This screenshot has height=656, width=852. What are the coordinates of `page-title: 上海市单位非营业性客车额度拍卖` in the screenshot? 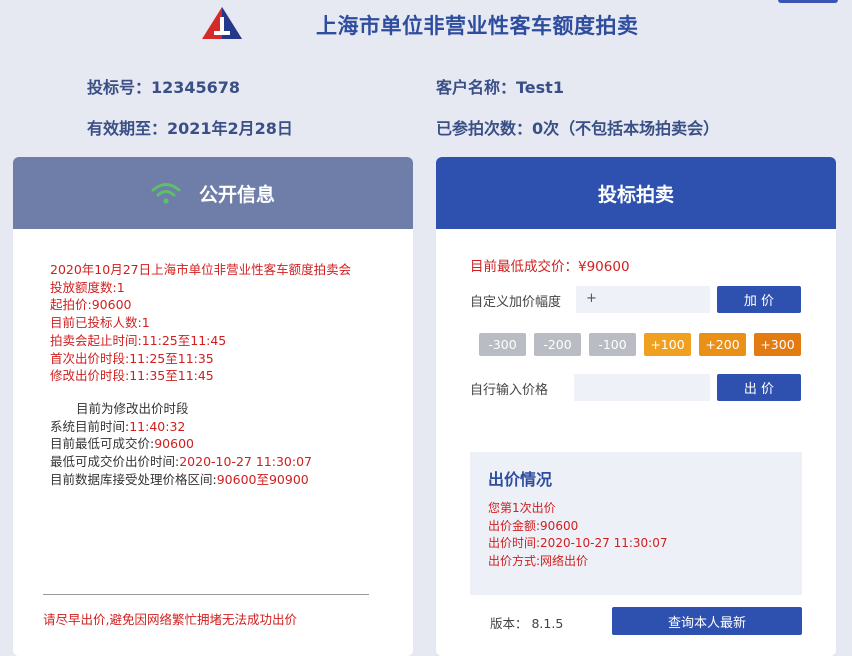 It's located at (477, 26).